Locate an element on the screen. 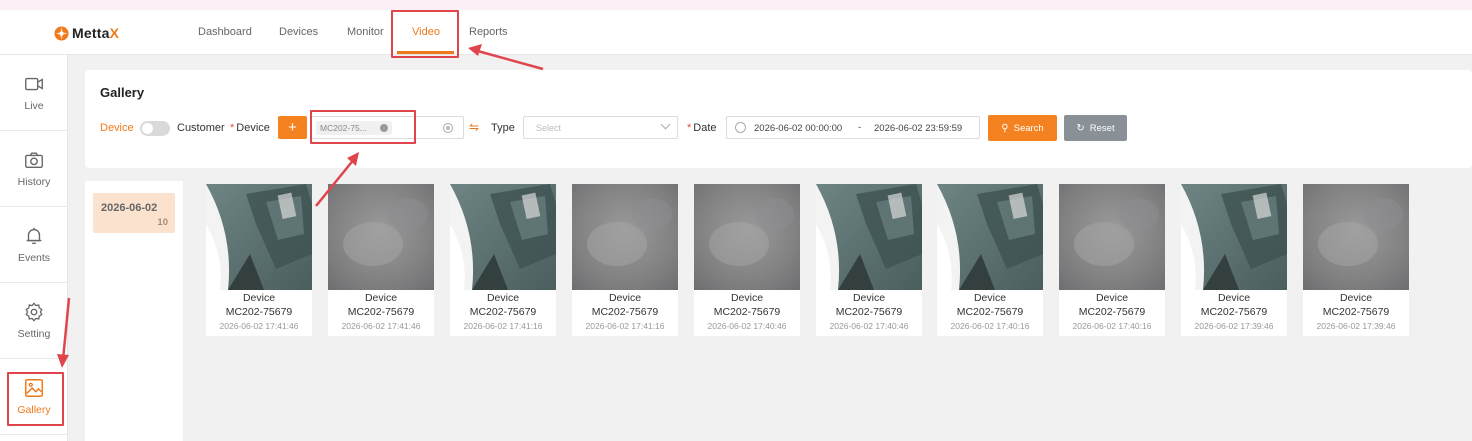 The image size is (1472, 441). logo-text: MettaX is located at coordinates (96, 33).